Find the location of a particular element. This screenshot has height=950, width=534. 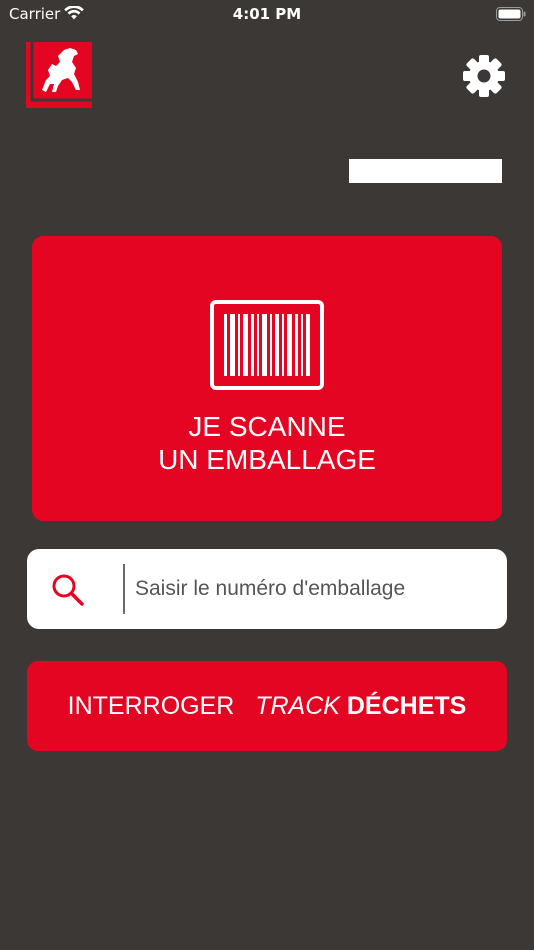

status-time: 4:01 PM is located at coordinates (267, 14).